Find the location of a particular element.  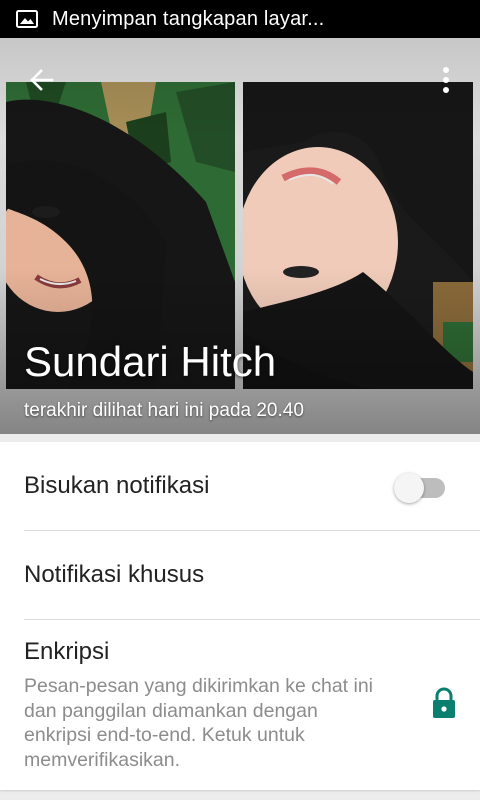

mute-notifications-row: Bisukan notifikasi is located at coordinates (240, 486).